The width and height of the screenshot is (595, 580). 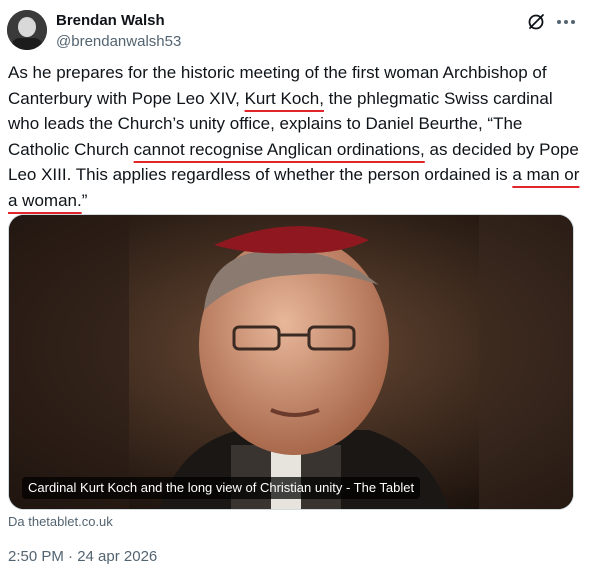 What do you see at coordinates (82, 556) in the screenshot?
I see `timestamp: 2:50 PM · 24 apr 2026` at bounding box center [82, 556].